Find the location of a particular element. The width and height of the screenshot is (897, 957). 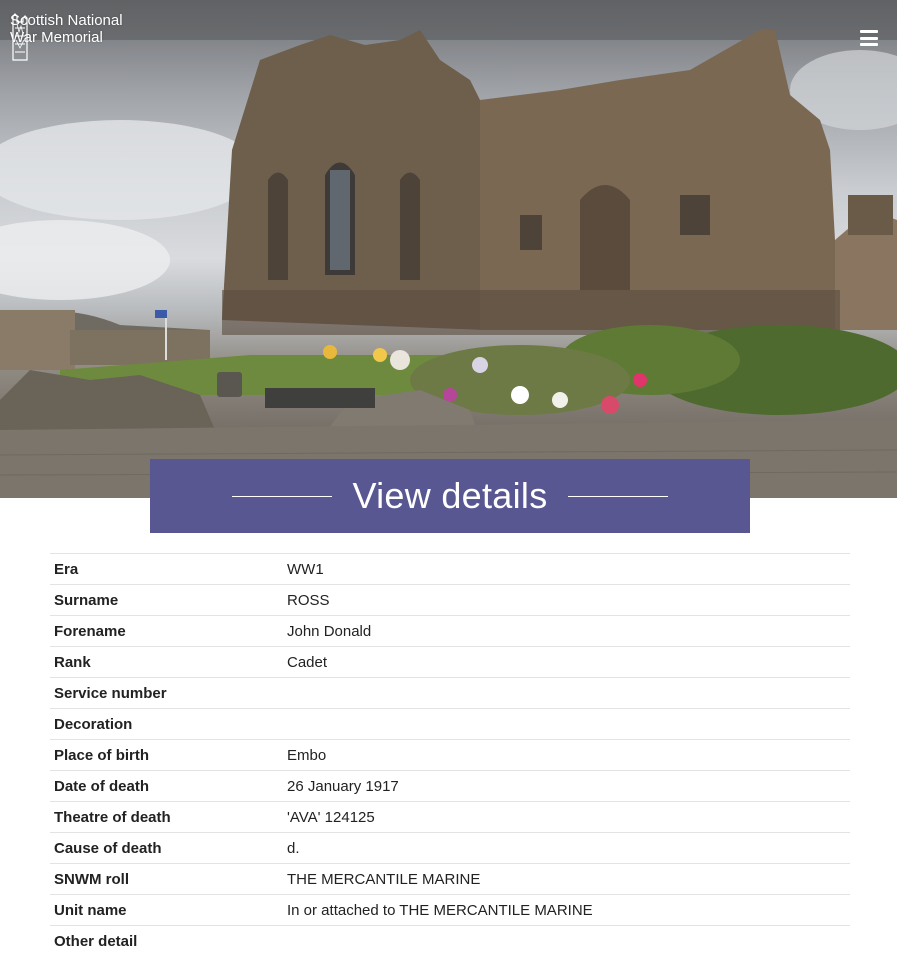

details-value: 26 January 1917 is located at coordinates (343, 786).